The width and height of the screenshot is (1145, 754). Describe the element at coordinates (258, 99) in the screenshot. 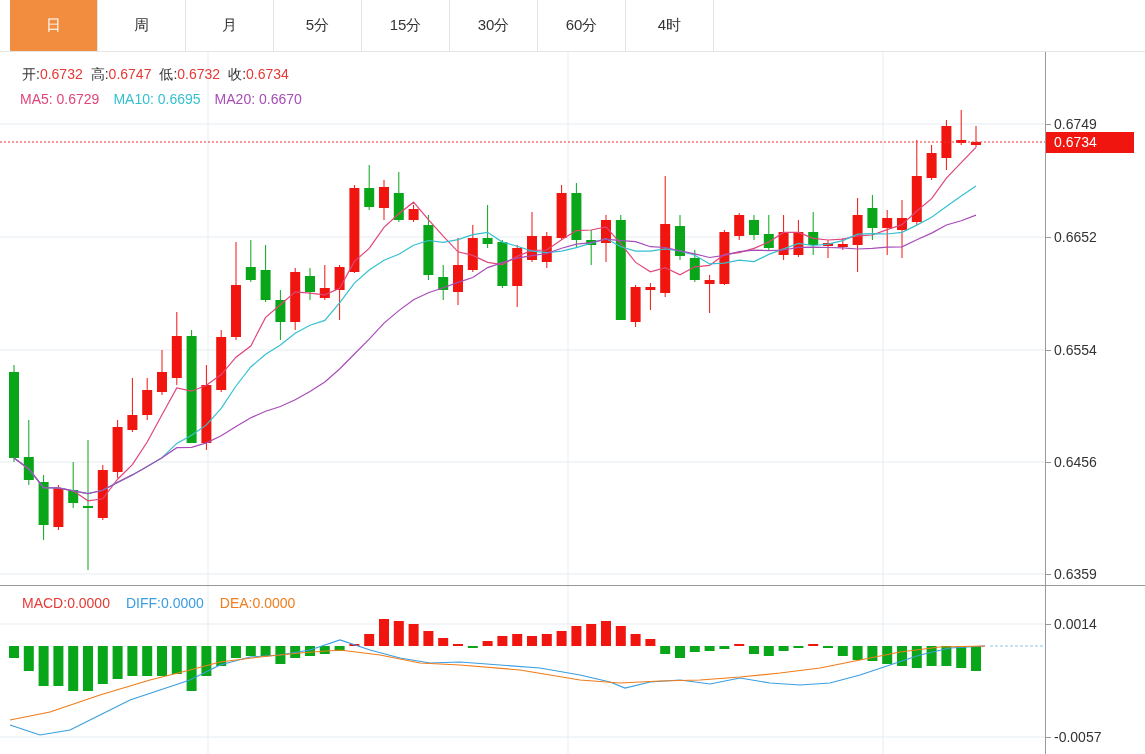

I see `moving-average-legend: MA20: 0.6670` at that location.